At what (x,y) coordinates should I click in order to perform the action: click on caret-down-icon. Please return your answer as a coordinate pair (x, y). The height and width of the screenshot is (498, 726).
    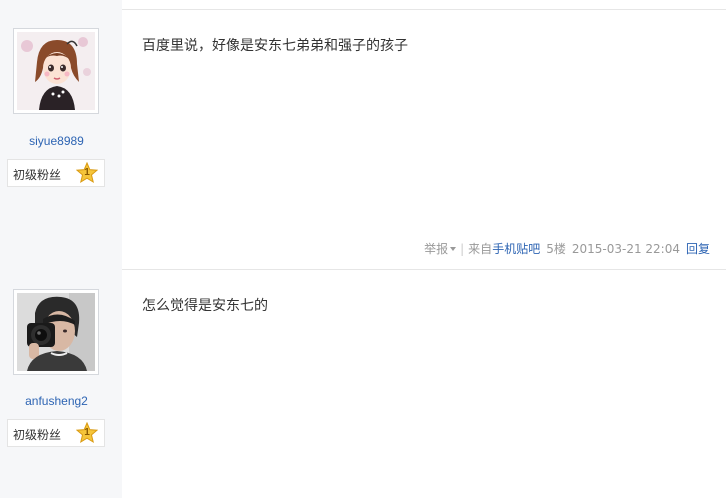
    Looking at the image, I should click on (453, 248).